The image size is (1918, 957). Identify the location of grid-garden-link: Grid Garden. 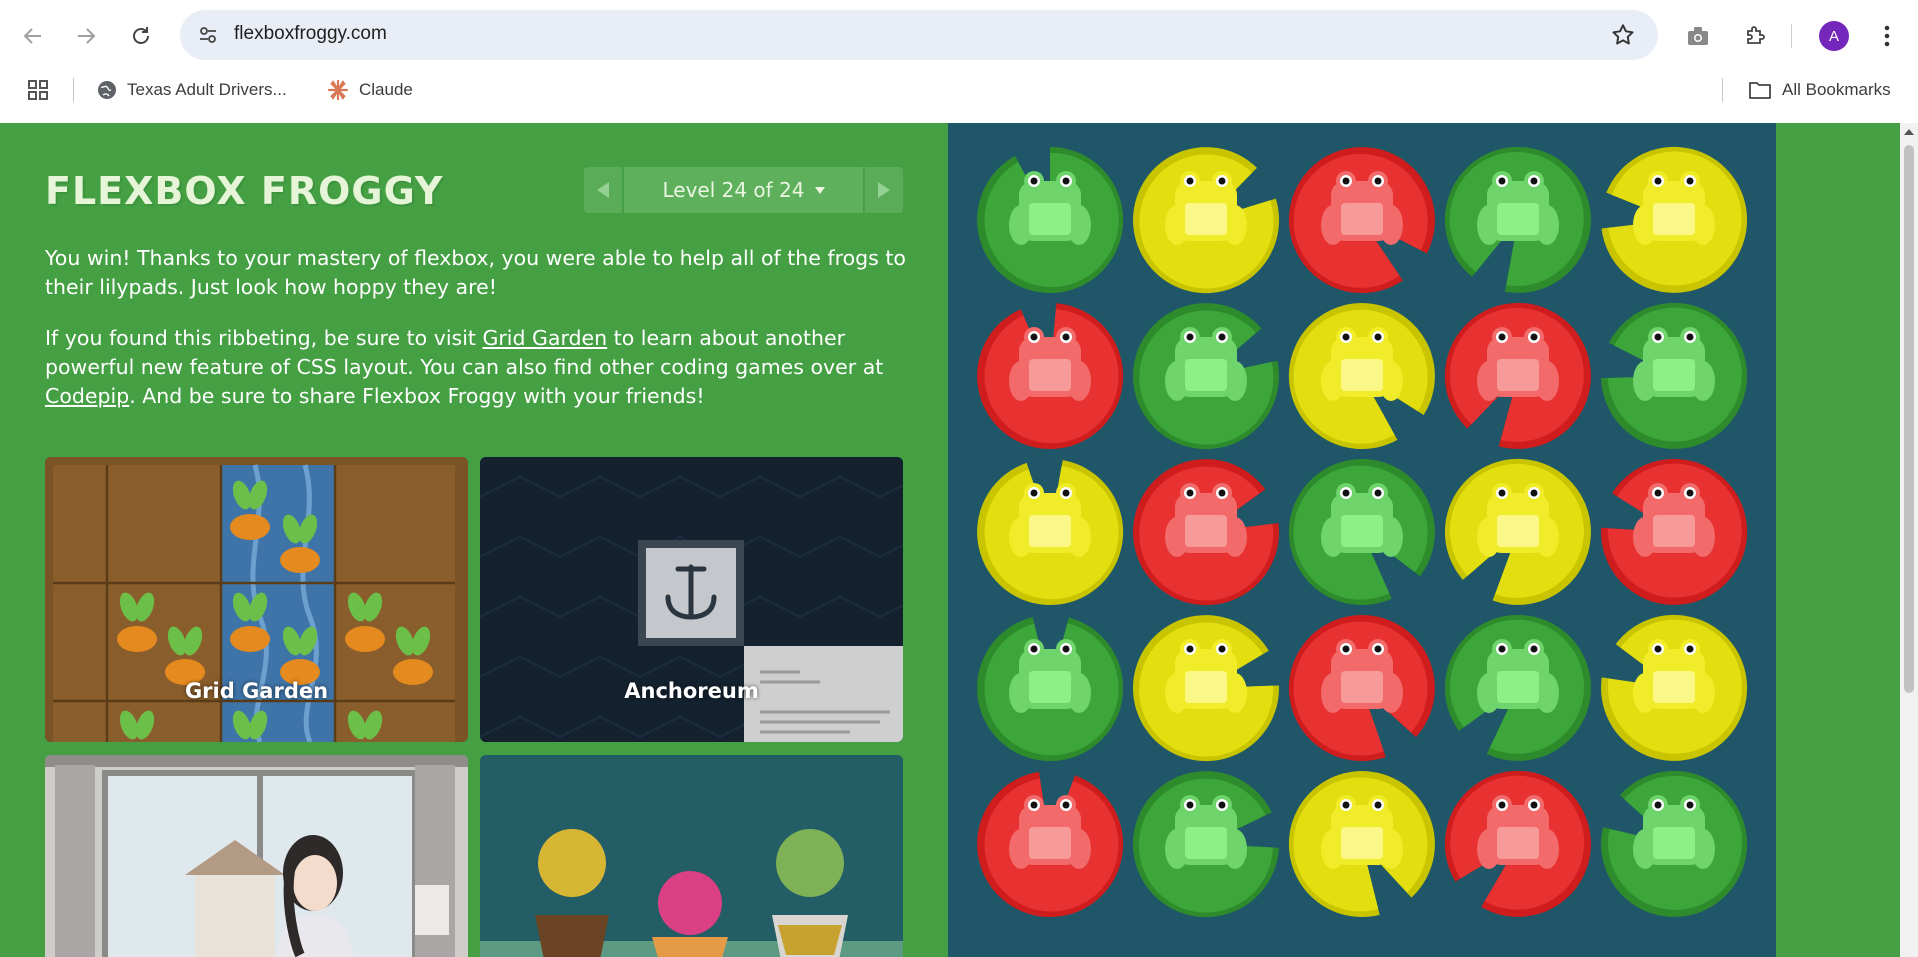
(544, 338).